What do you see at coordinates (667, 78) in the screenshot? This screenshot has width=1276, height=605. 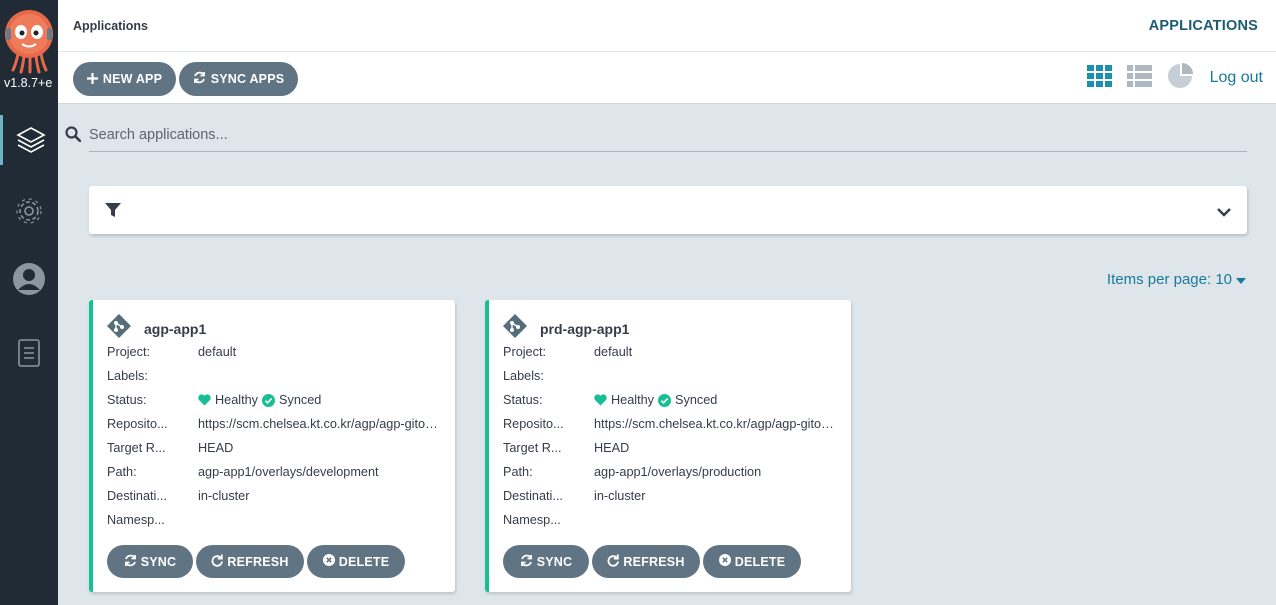 I see `toolbar: NEW APP SYNC APPS Log out` at bounding box center [667, 78].